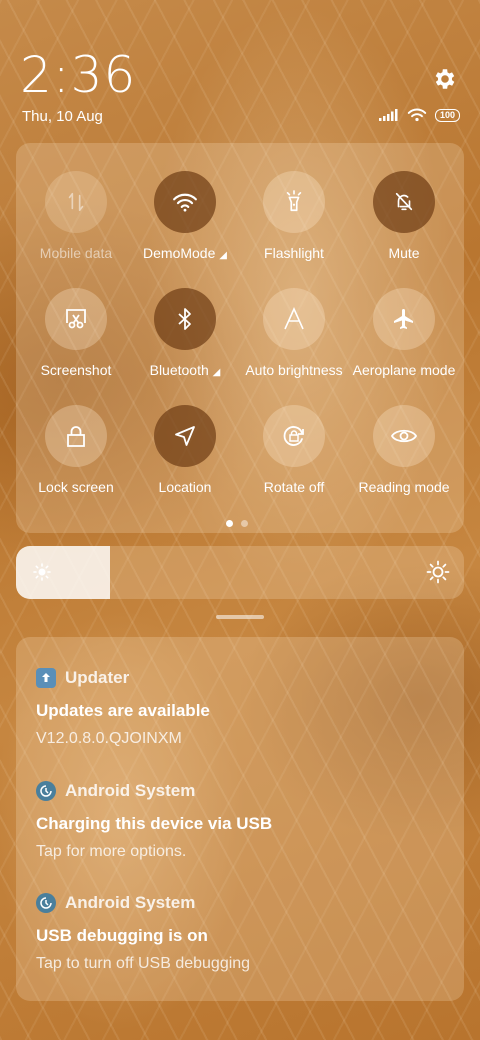 Image resolution: width=480 pixels, height=1040 pixels. I want to click on tile-label: Aeroplane mode, so click(404, 370).